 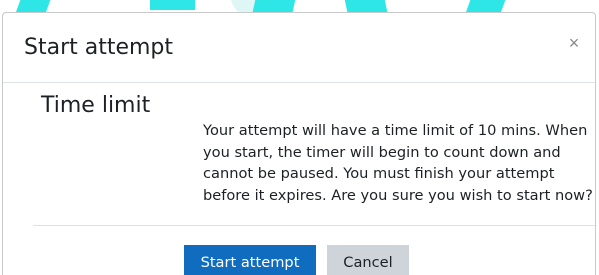 I want to click on time-limit-heading: Time limit, so click(x=96, y=105).